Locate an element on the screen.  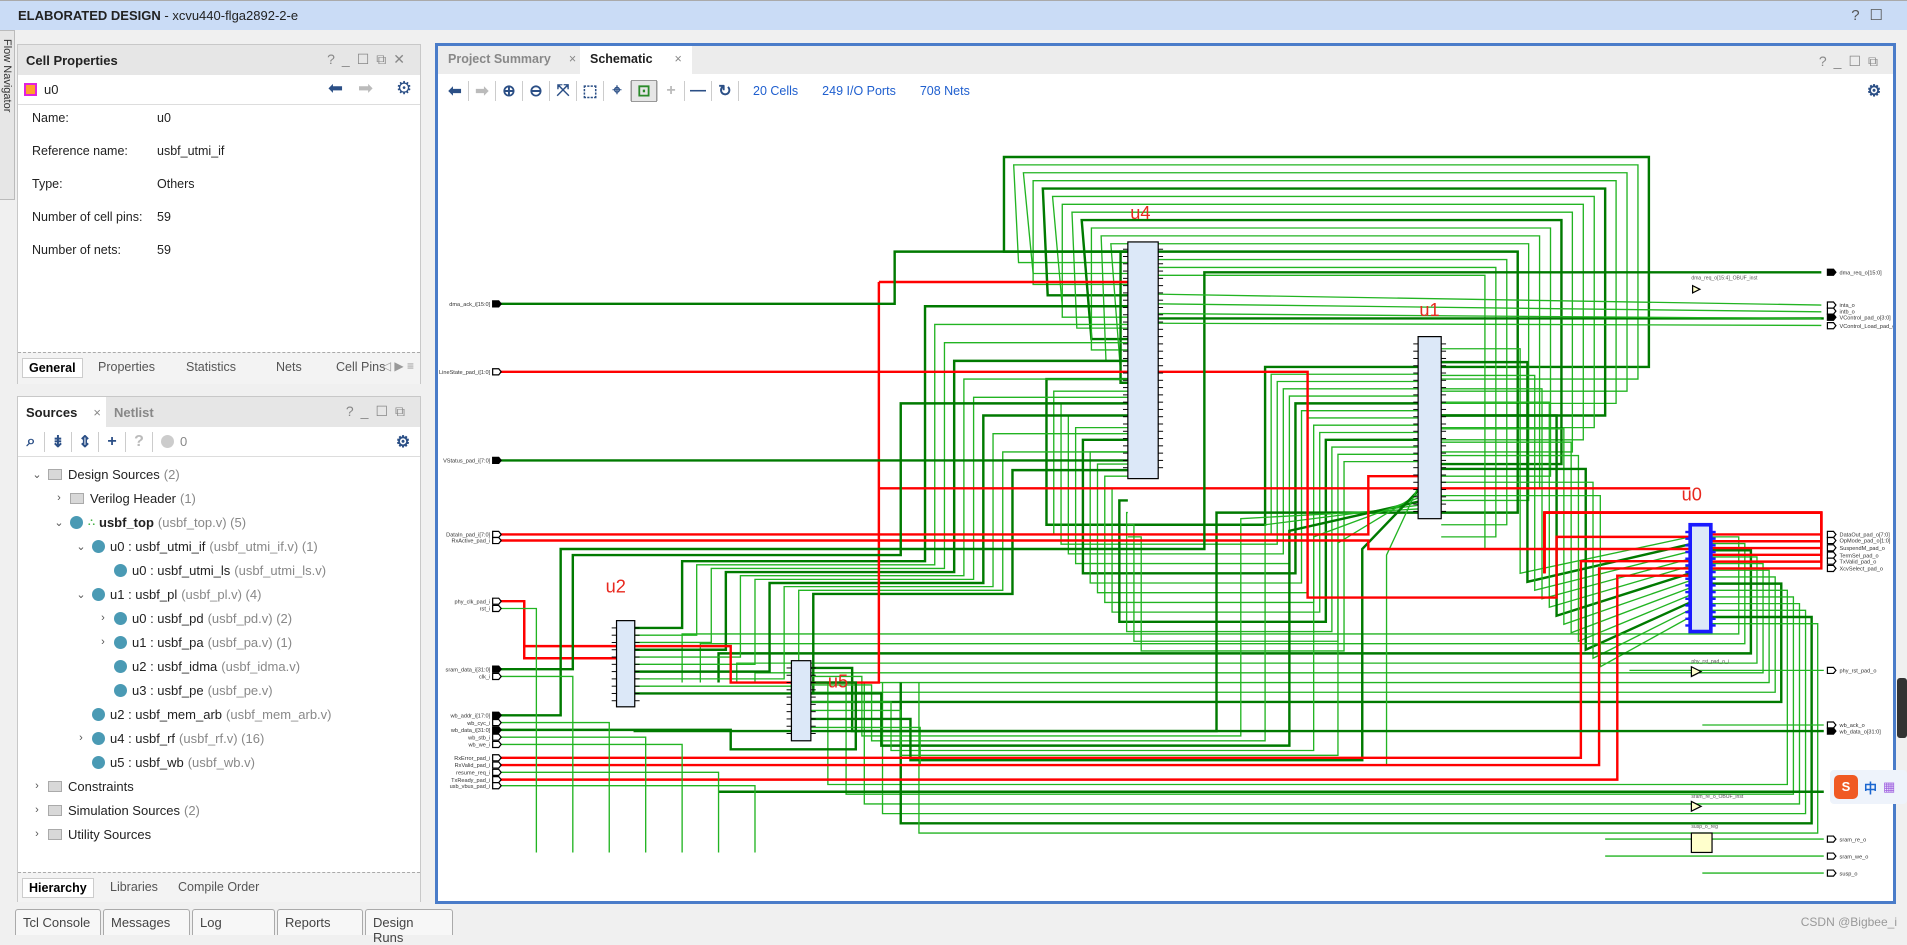
zoom-area-icon: ⬚ is located at coordinates (590, 91).